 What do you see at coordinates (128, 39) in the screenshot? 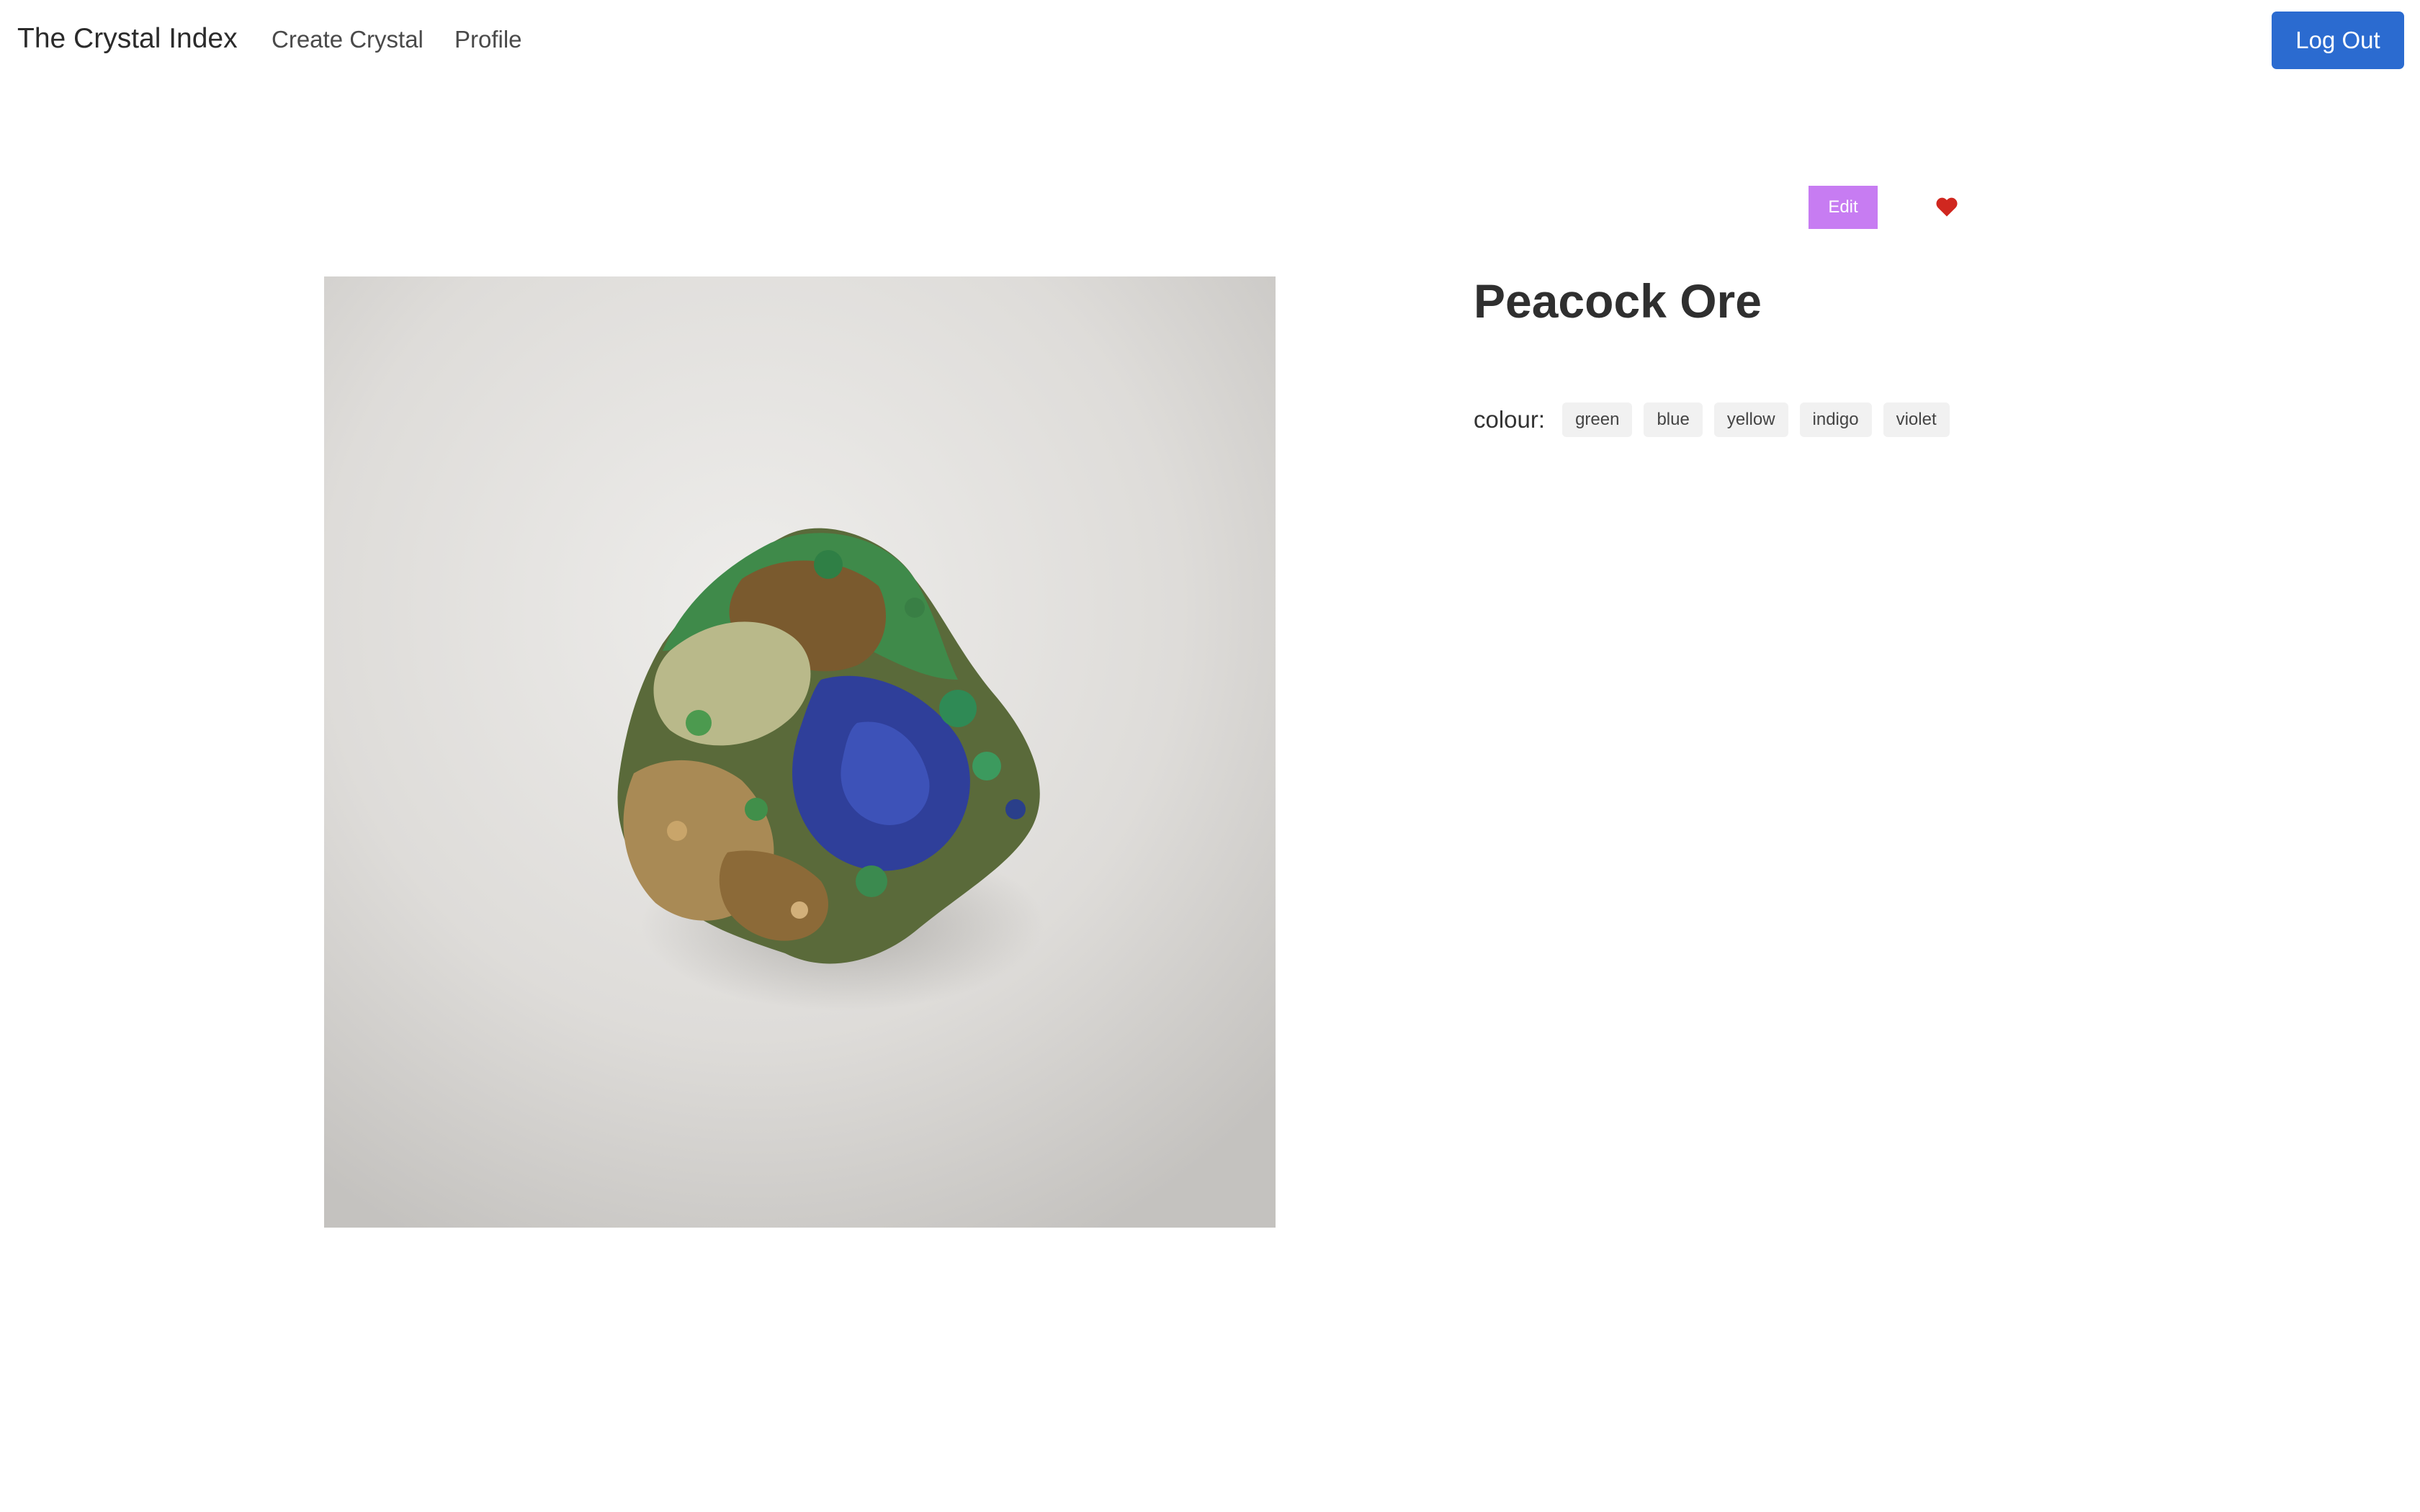
I see `brand-link: The Crystal Index` at bounding box center [128, 39].